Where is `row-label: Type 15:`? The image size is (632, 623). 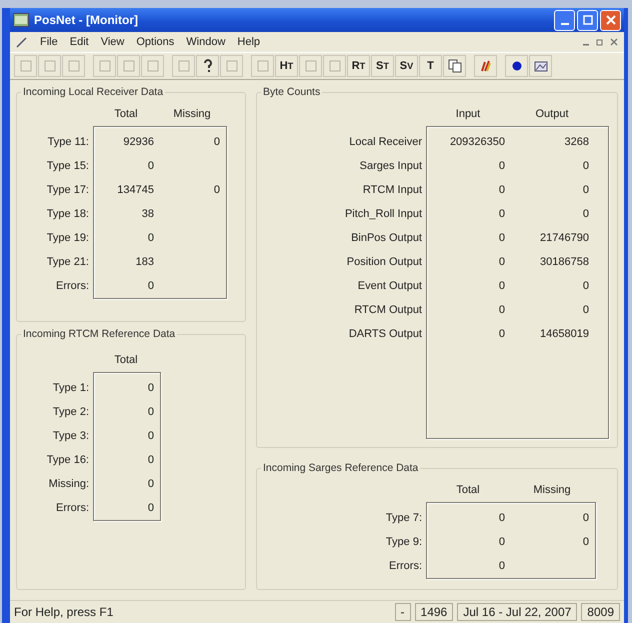
row-label: Type 15: is located at coordinates (67, 166).